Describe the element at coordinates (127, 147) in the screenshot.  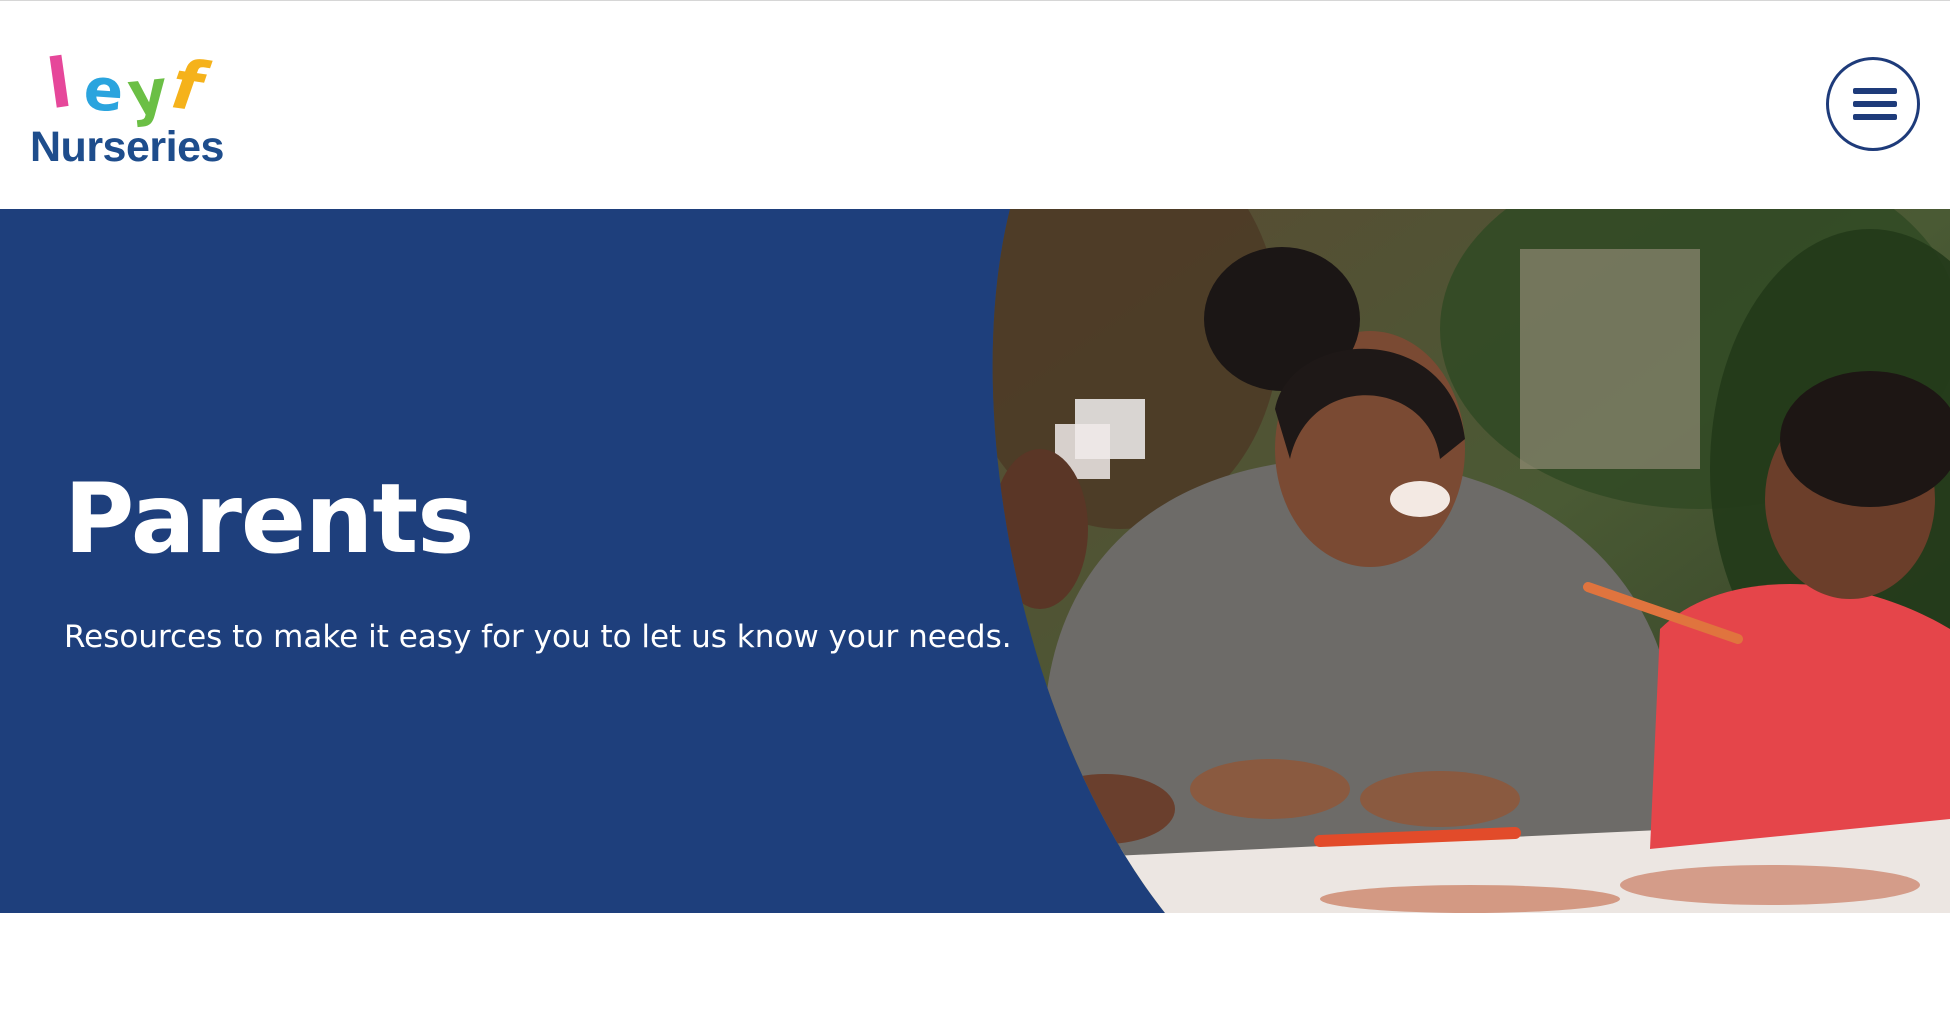
I see `logo-subtitle: Nurseries` at that location.